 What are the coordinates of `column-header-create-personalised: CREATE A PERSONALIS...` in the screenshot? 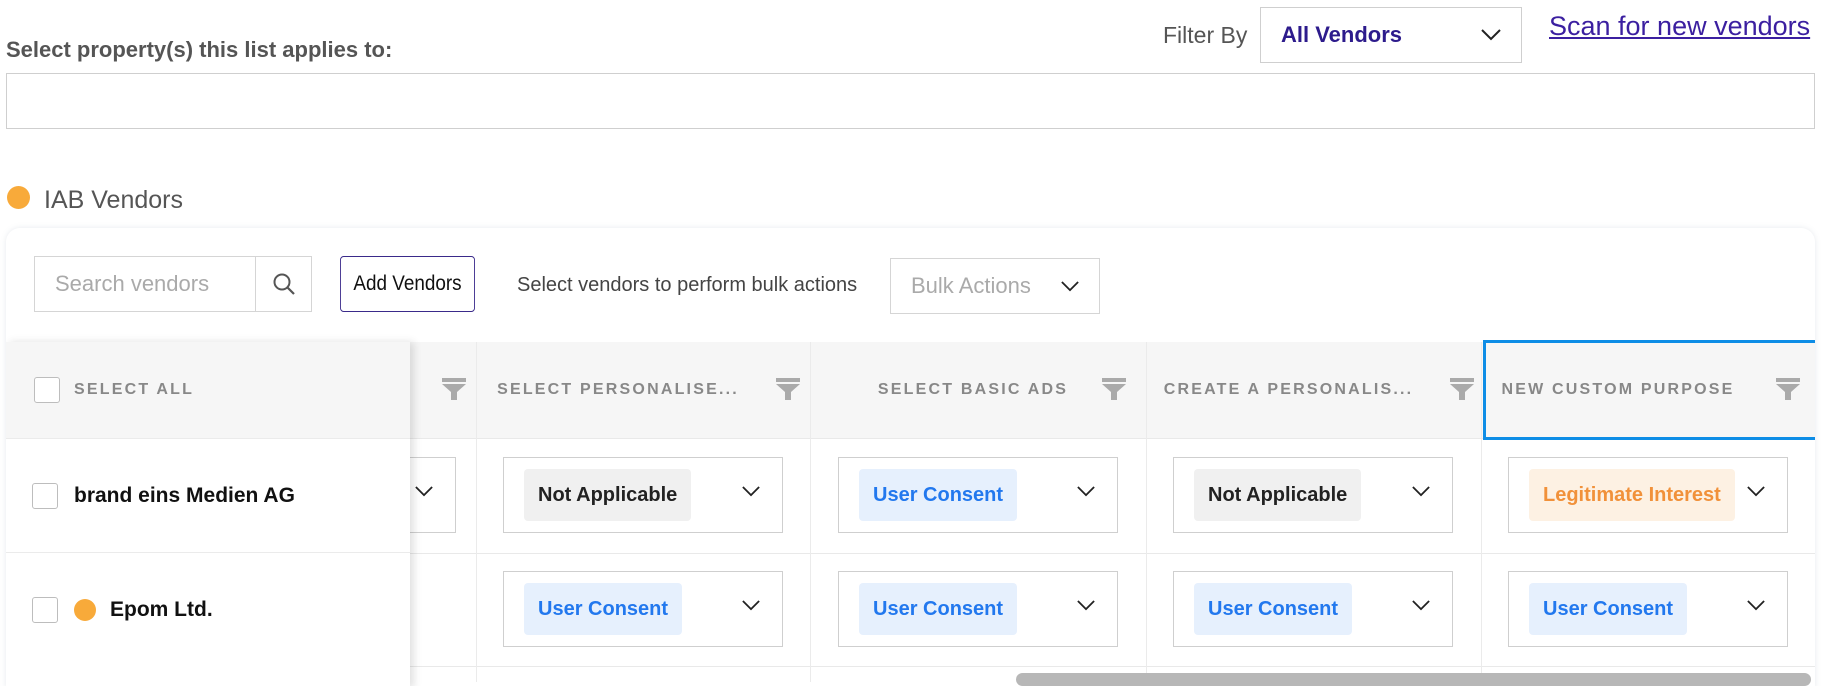 It's located at (1313, 390).